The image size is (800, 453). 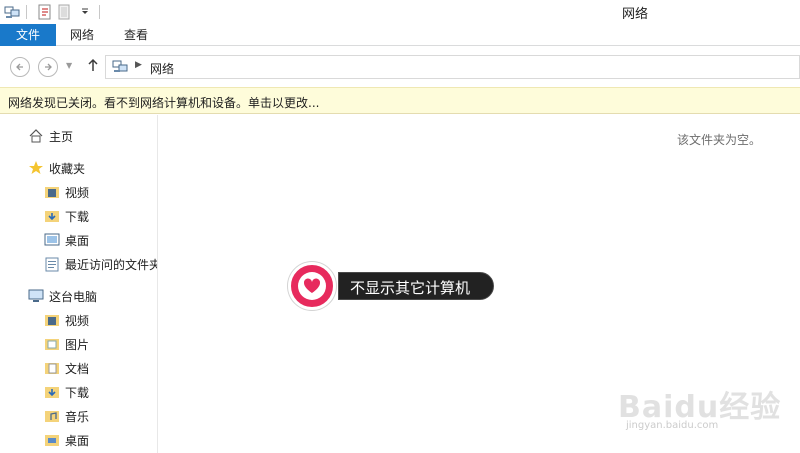 I want to click on network-icon, so click(x=120, y=67).